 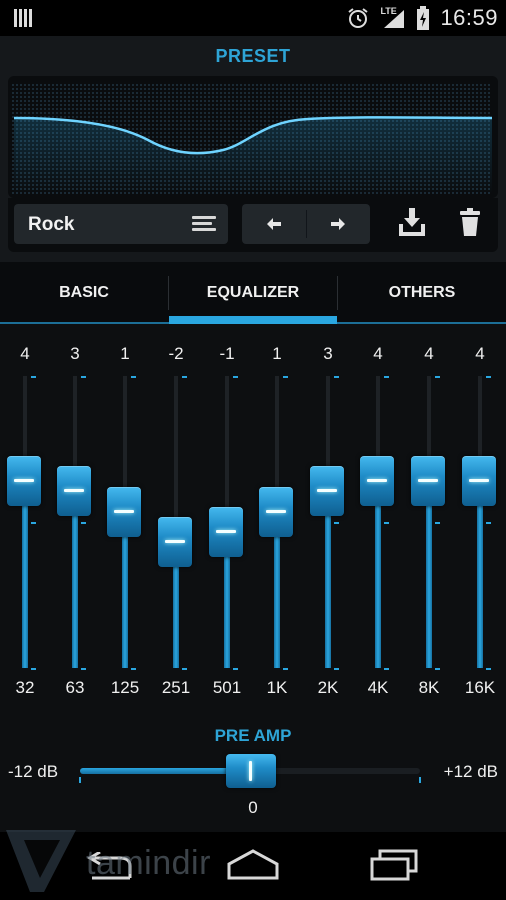 I want to click on prev-arrow-icon, so click(x=274, y=224).